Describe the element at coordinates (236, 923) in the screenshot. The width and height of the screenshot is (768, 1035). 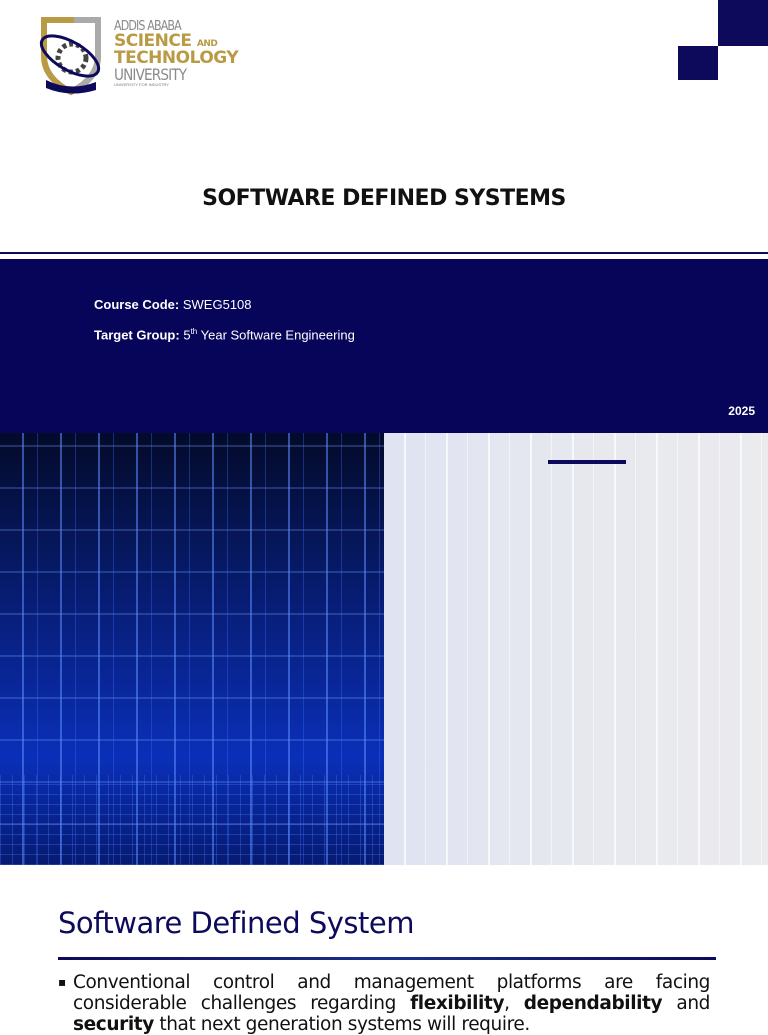
I see `section-heading: Software Defined System` at that location.